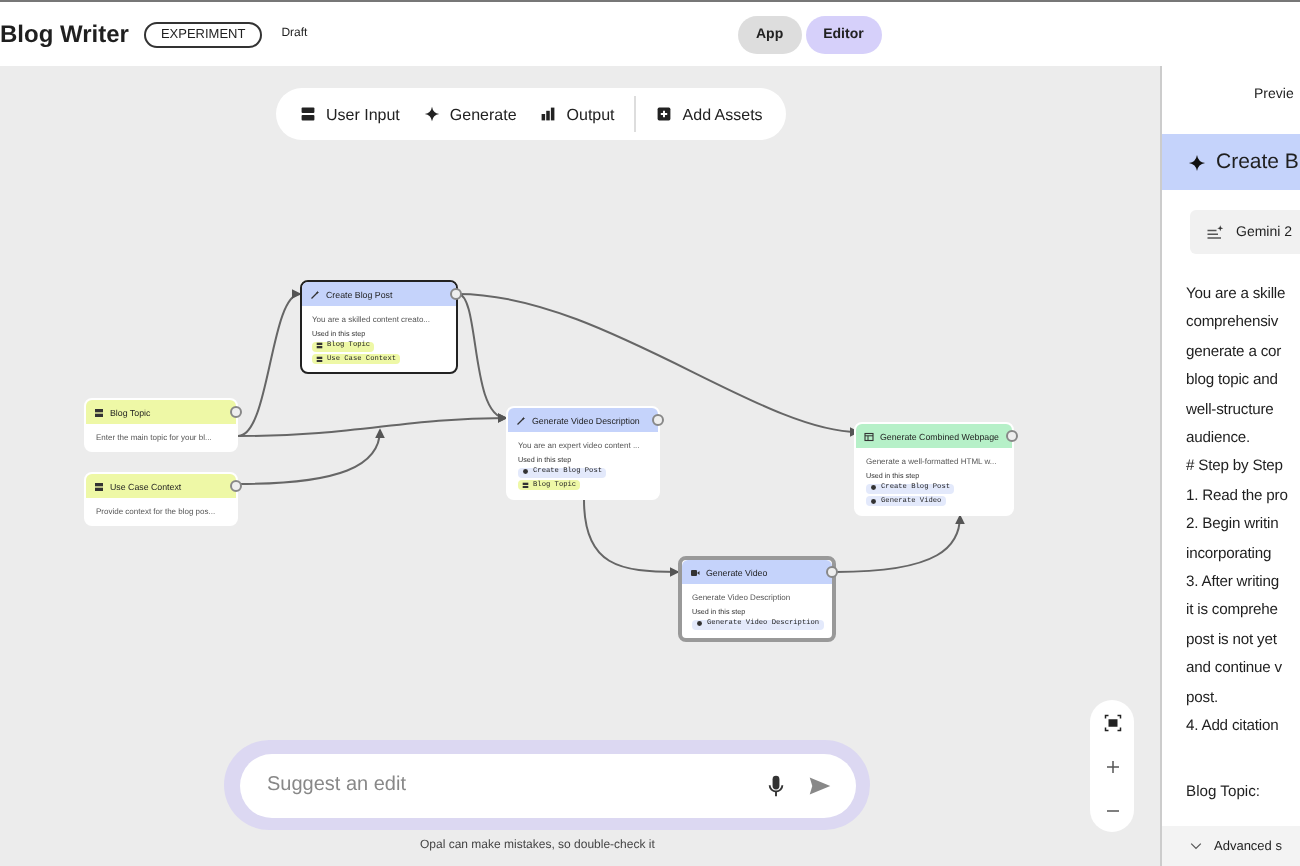 The image size is (1300, 866). I want to click on suggest-edit-field: Suggest an edit, so click(547, 785).